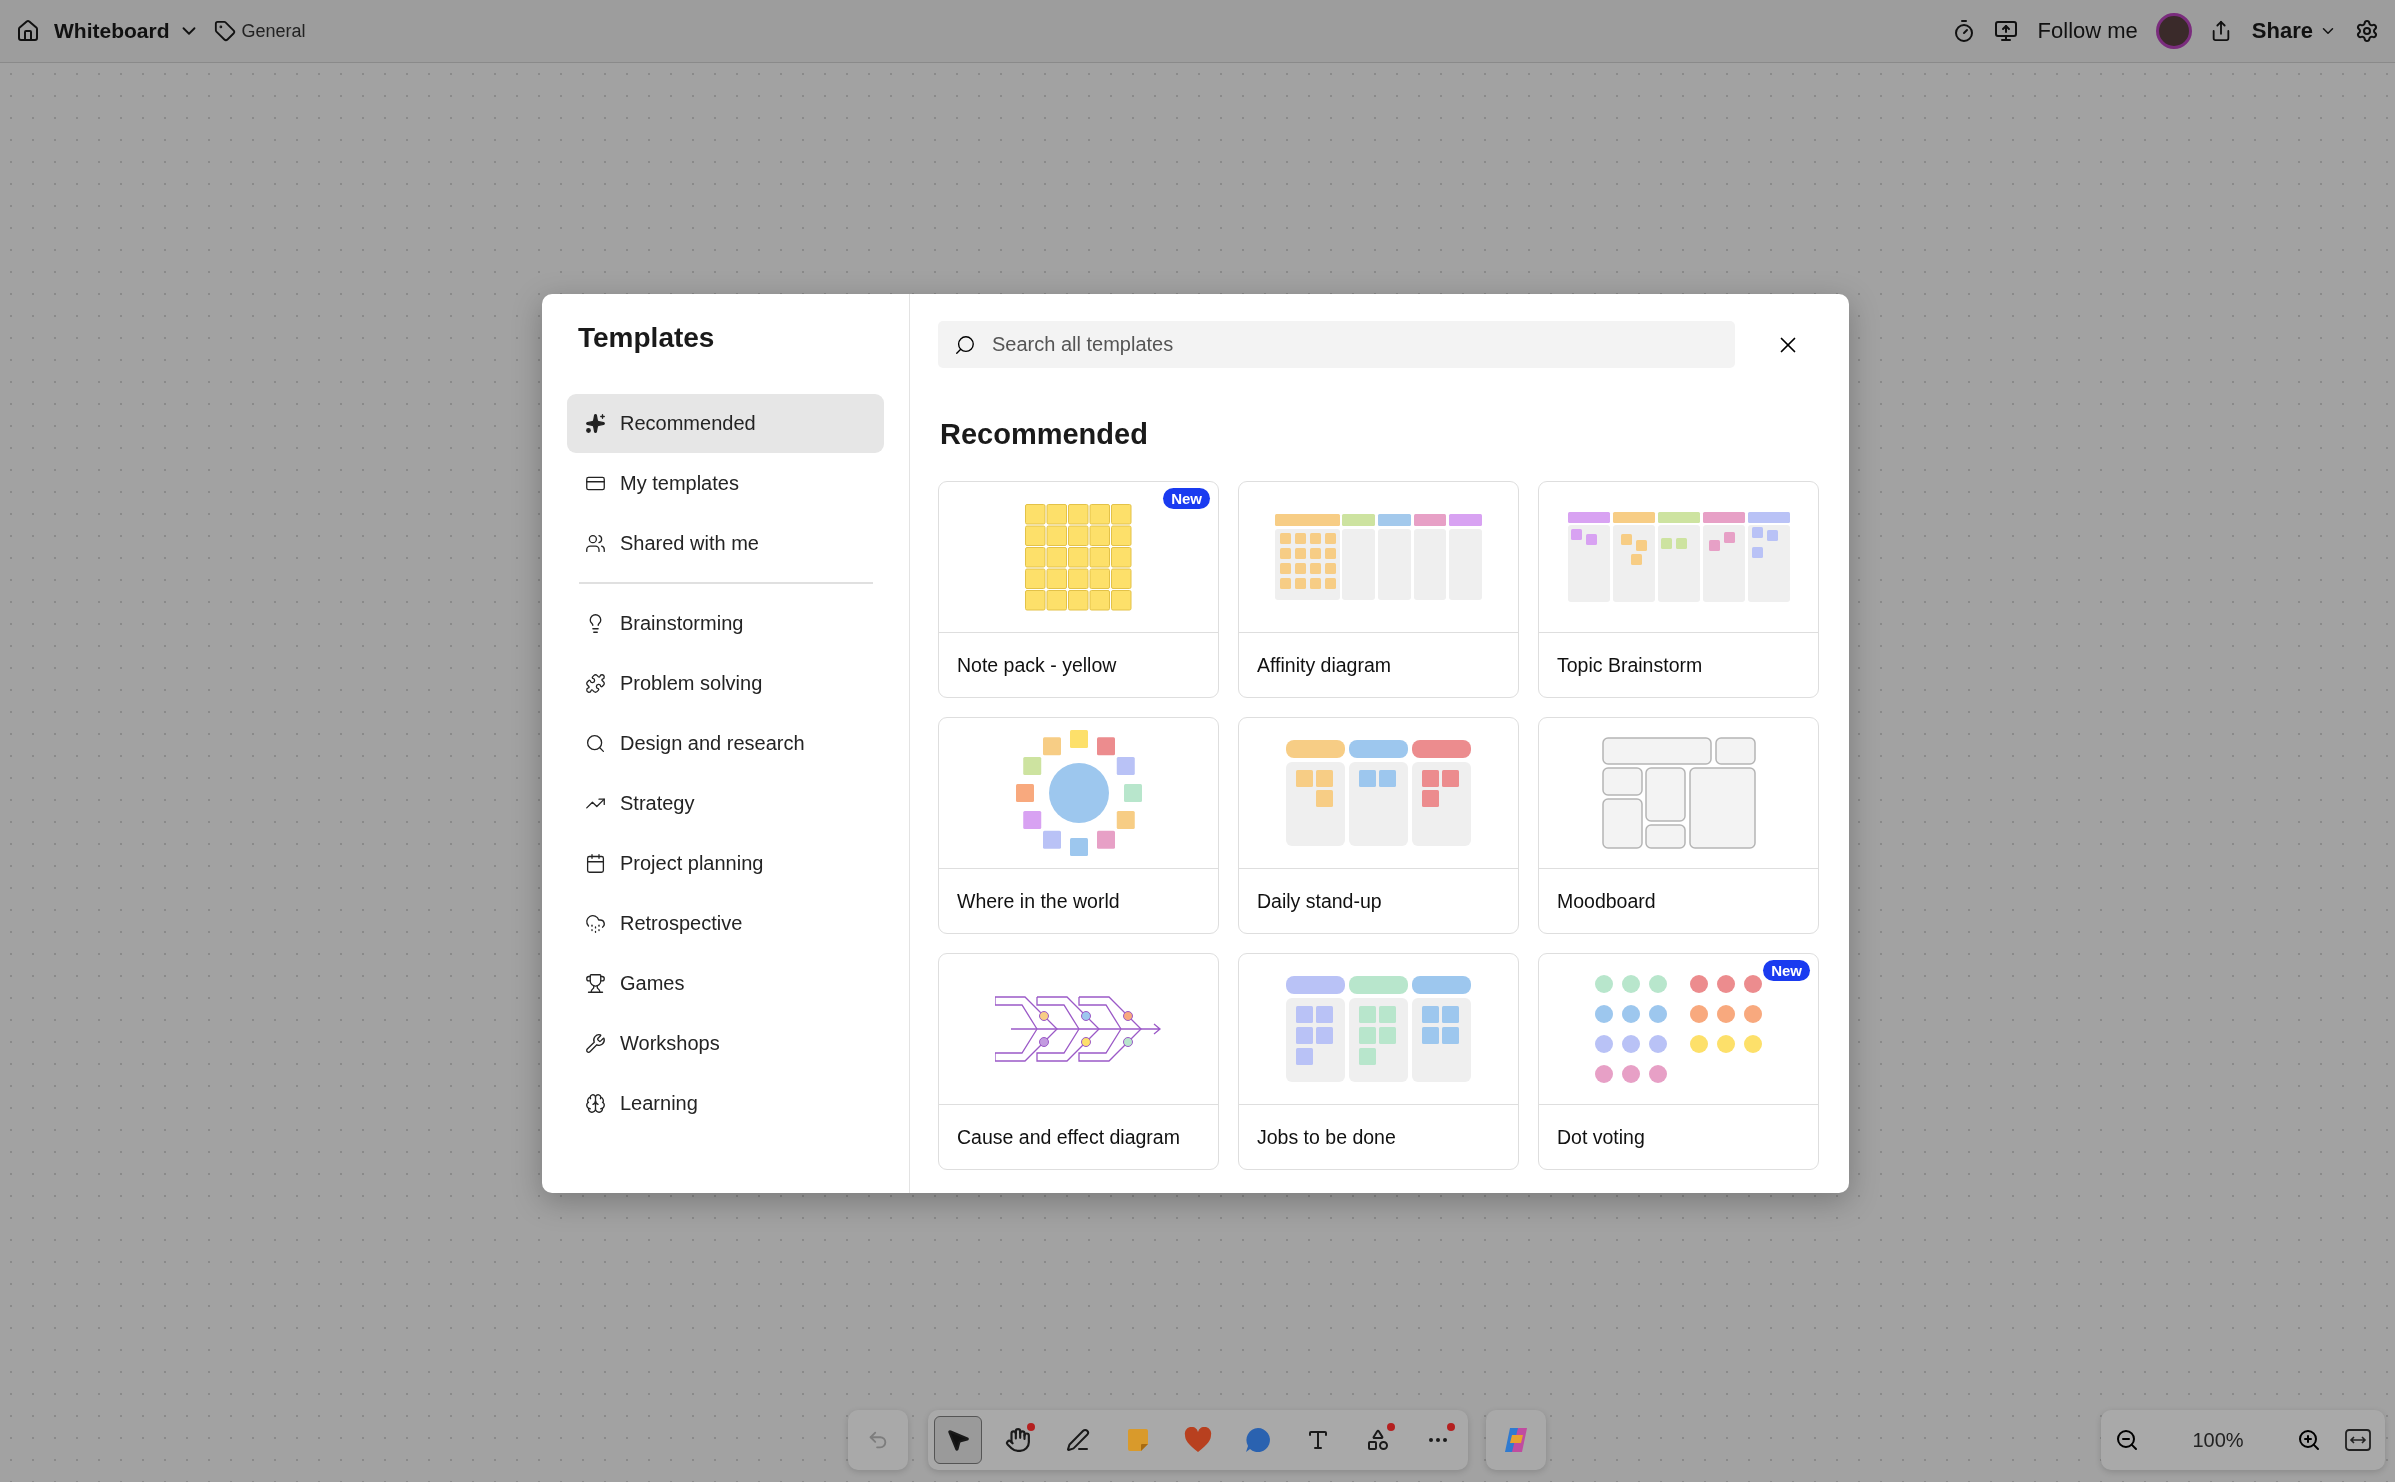  Describe the element at coordinates (224, 31) in the screenshot. I see `tag-icon` at that location.